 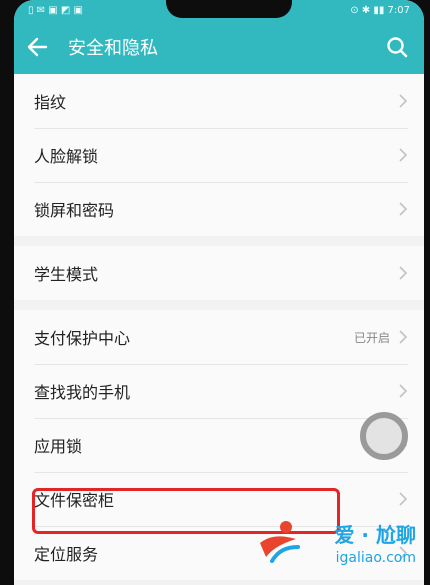 What do you see at coordinates (375, 535) in the screenshot?
I see `watermark-title: 爱 · 尬聊` at bounding box center [375, 535].